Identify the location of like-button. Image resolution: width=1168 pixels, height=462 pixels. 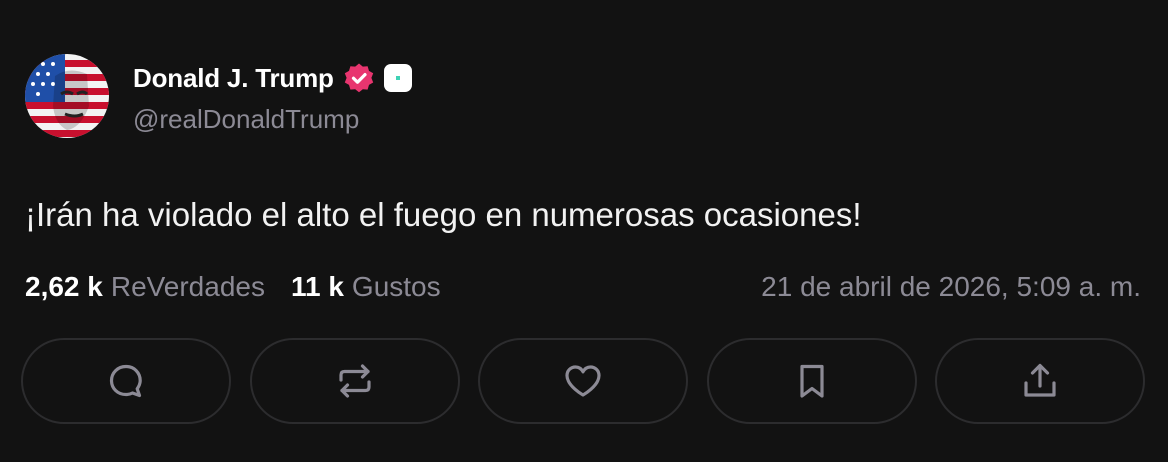
(583, 381).